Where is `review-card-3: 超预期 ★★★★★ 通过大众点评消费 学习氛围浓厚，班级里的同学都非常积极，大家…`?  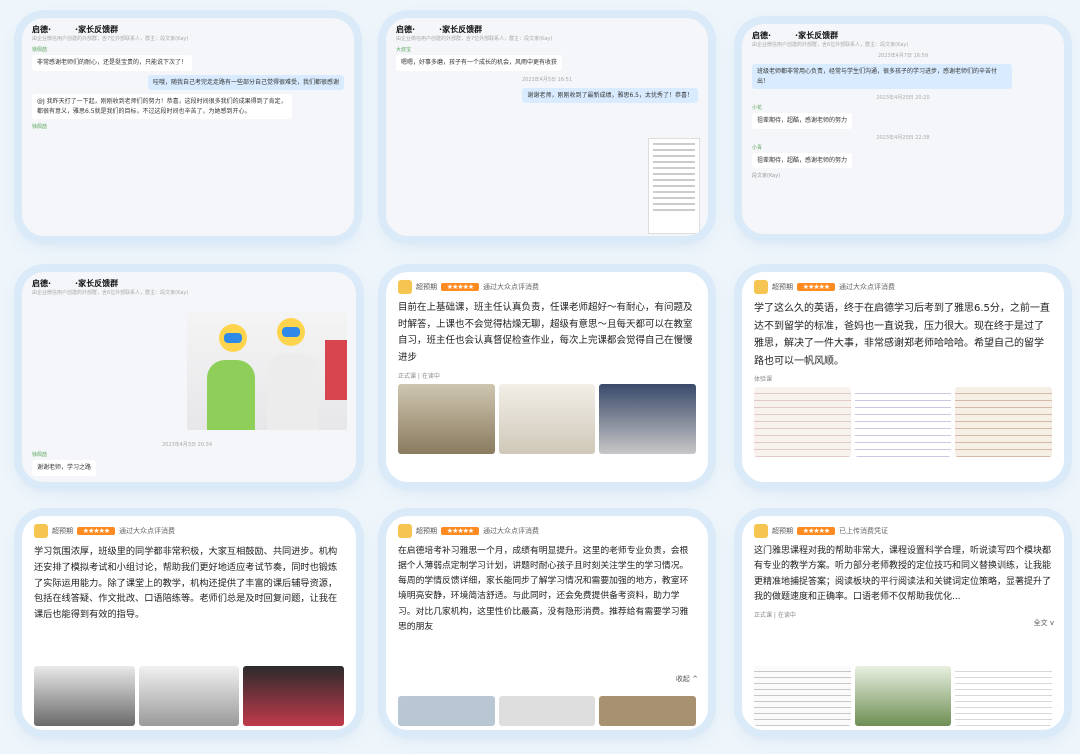 review-card-3: 超预期 ★★★★★ 通过大众点评消费 学习氛围浓厚，班级里的同学都非常积极，大家… is located at coordinates (189, 623).